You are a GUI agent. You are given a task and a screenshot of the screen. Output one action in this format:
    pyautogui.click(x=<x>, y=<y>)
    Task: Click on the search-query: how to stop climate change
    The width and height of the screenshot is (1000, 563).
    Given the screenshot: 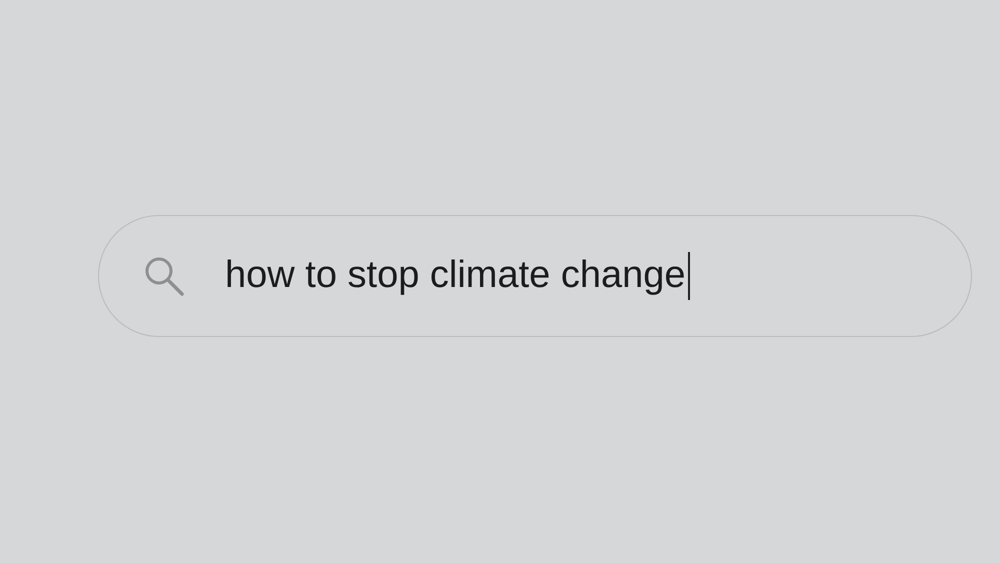 What is the action you would take?
    pyautogui.click(x=455, y=275)
    